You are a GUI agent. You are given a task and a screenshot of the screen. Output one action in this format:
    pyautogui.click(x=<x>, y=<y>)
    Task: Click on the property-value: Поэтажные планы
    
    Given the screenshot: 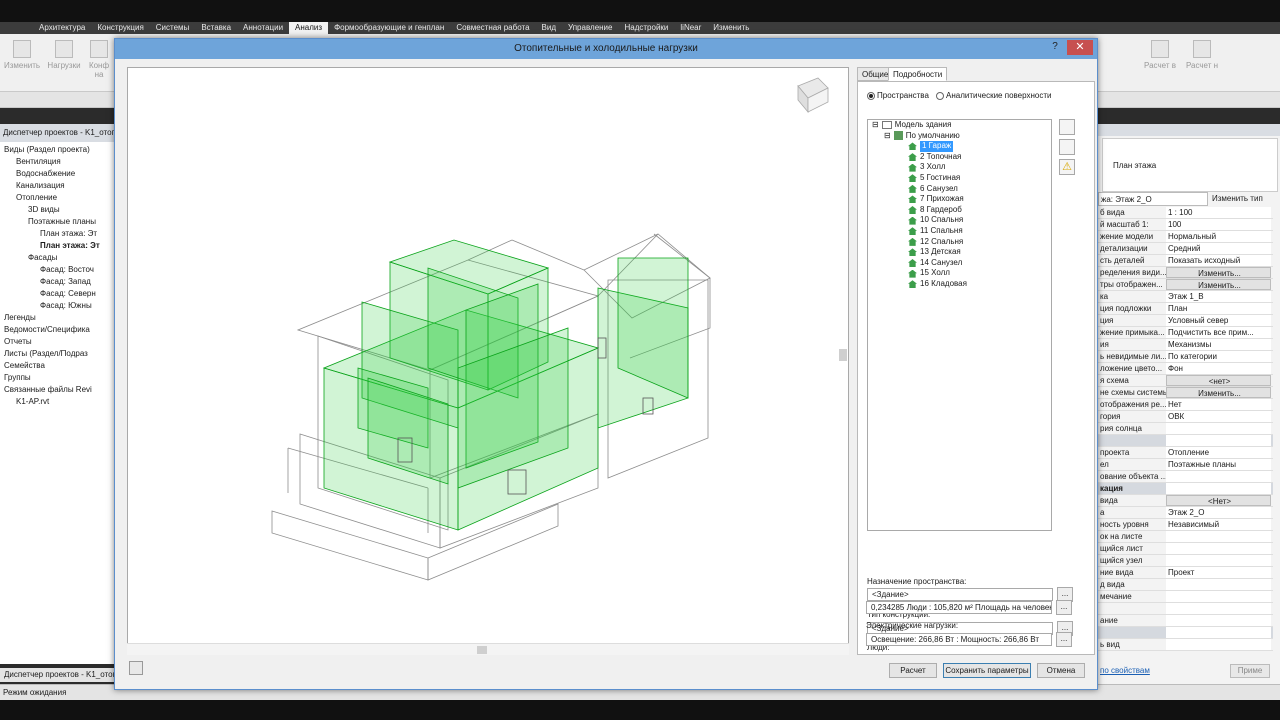 What is the action you would take?
    pyautogui.click(x=1218, y=464)
    